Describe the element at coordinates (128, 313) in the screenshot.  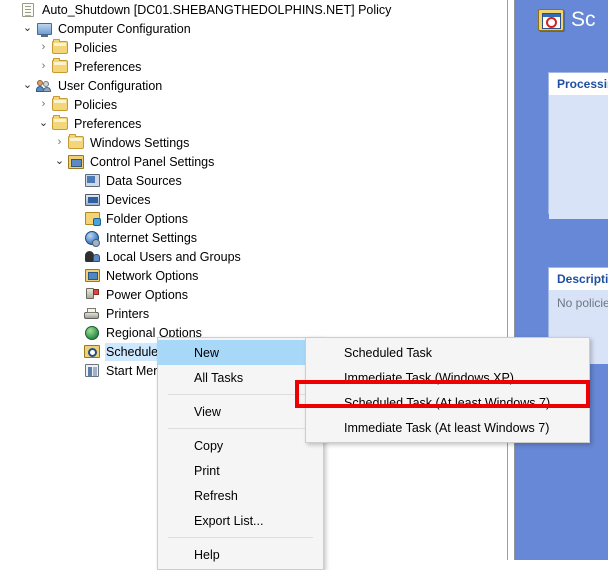
I see `tree-item-label: Printers` at that location.